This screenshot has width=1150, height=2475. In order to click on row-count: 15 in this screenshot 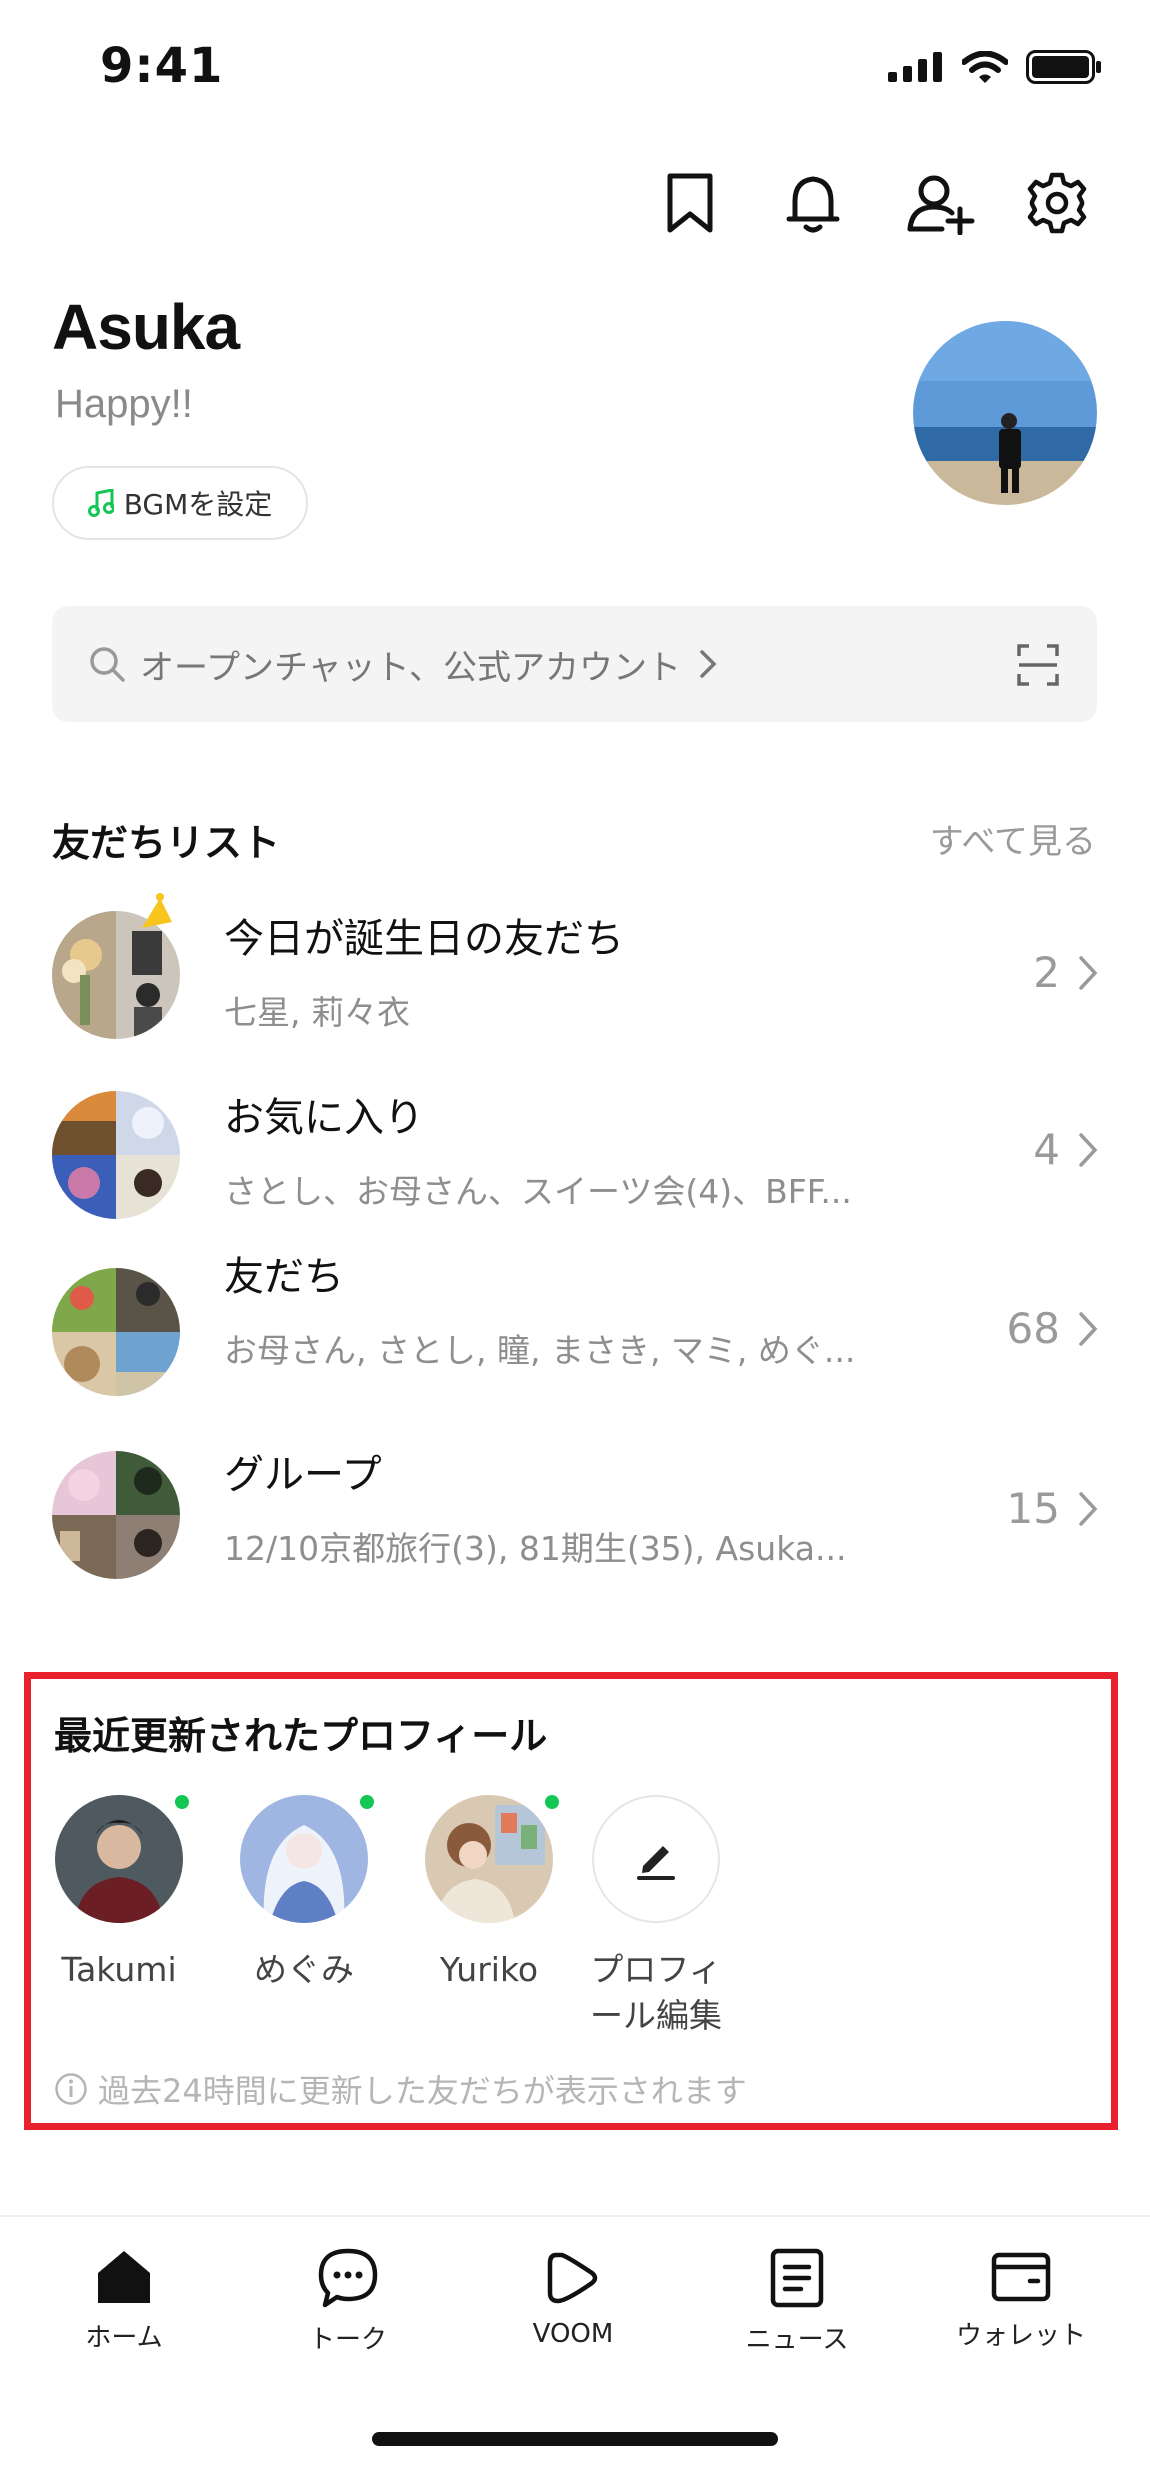, I will do `click(1033, 1508)`.